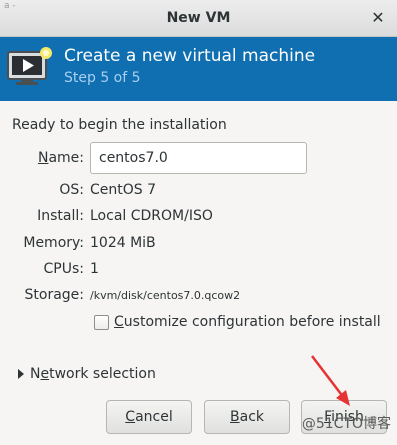 Image resolution: width=397 pixels, height=445 pixels. Describe the element at coordinates (154, 417) in the screenshot. I see `cancel-label-rest: ancel` at that location.